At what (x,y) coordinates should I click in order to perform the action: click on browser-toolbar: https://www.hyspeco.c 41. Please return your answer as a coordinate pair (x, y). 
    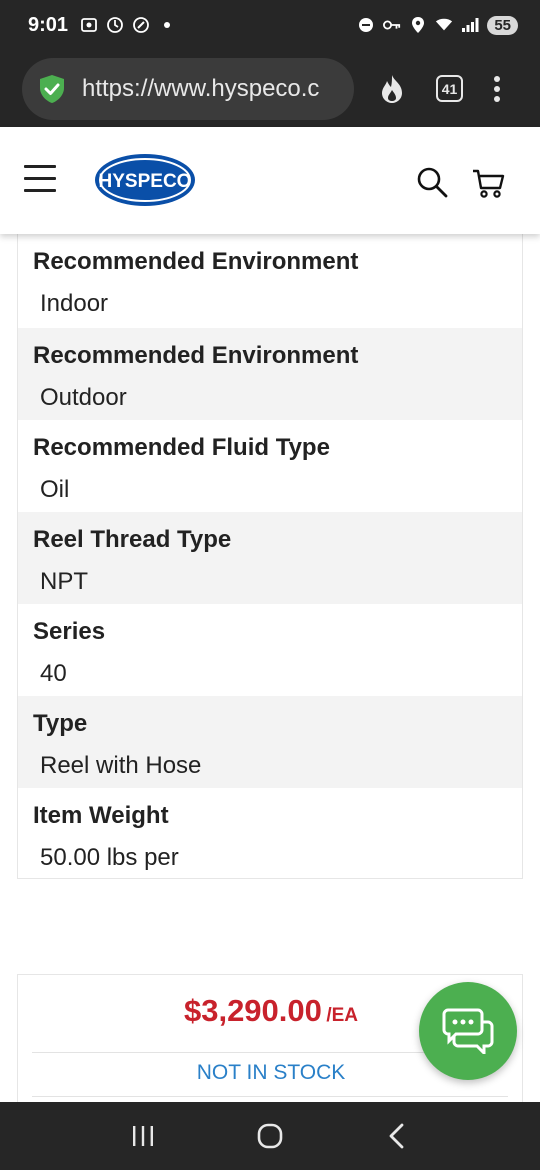
    Looking at the image, I should click on (270, 88).